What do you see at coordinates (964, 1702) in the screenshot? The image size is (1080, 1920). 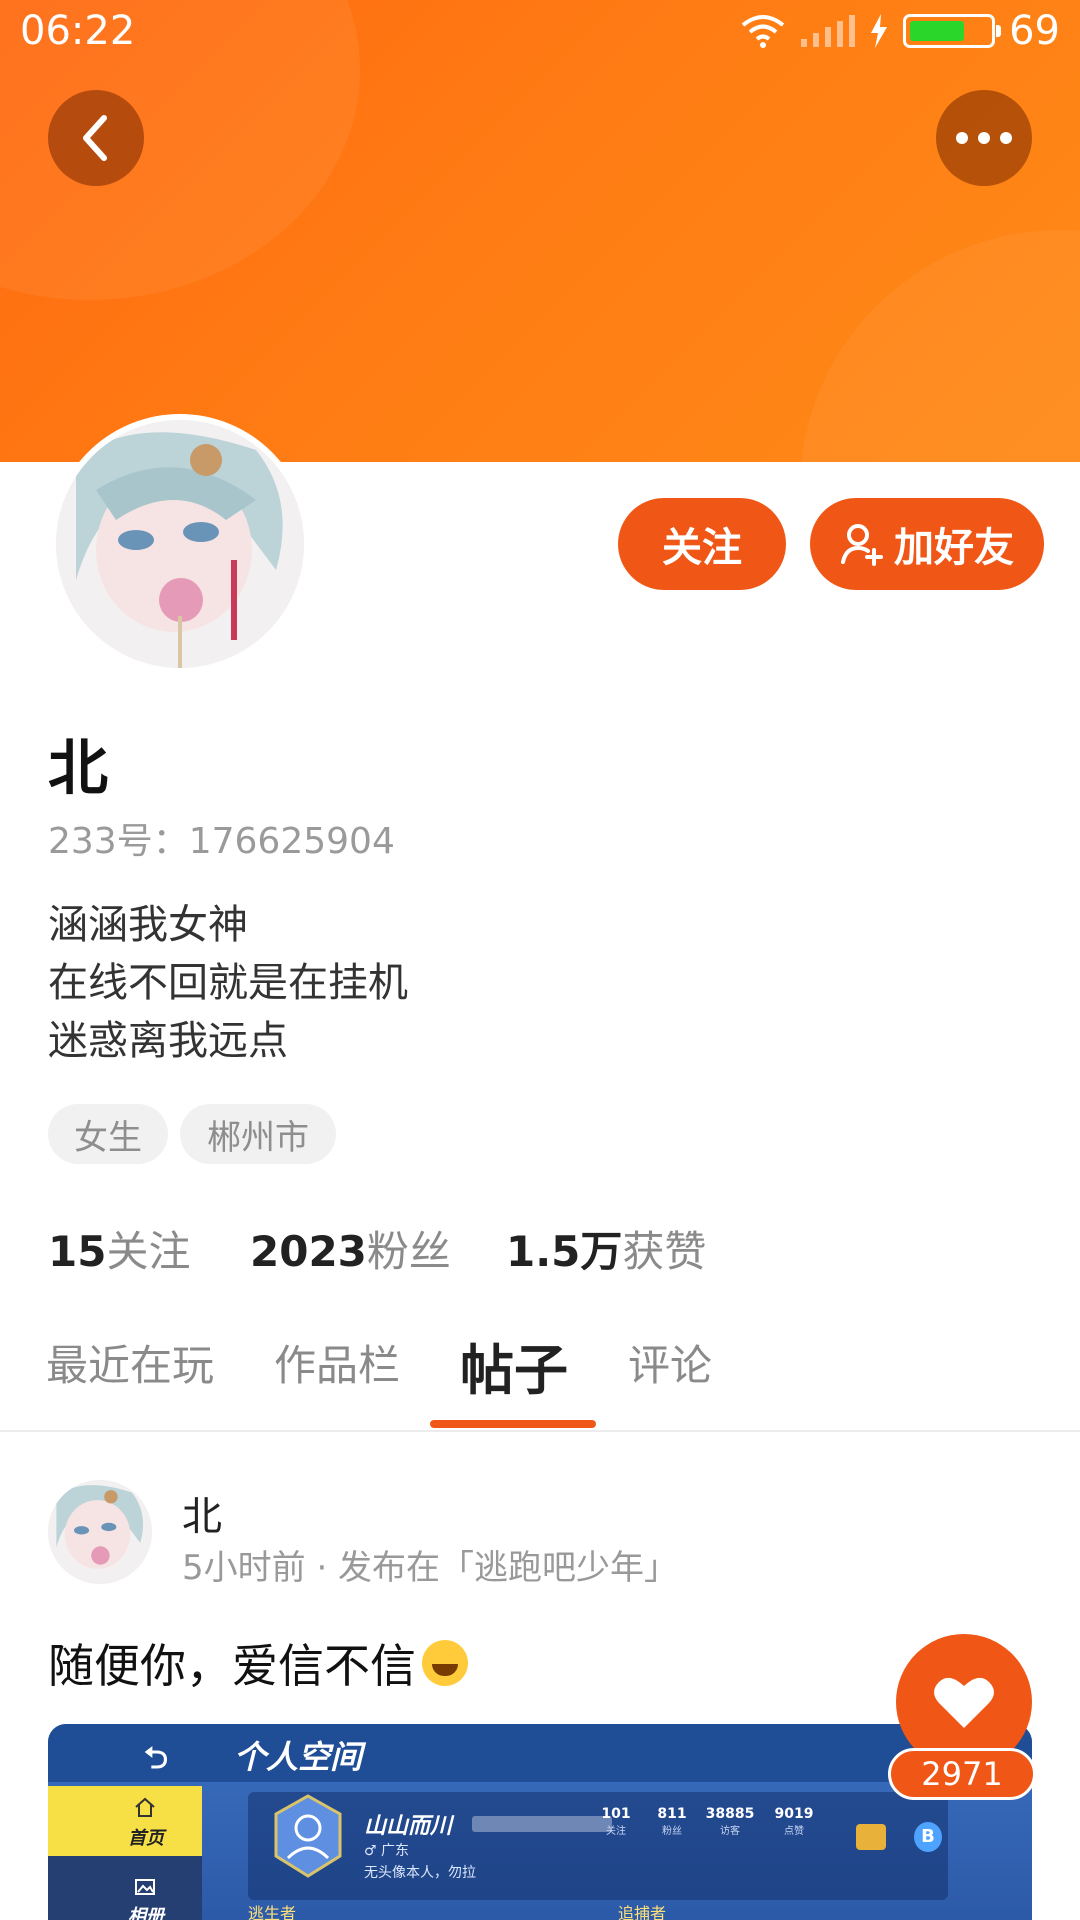 I see `heart-icon` at bounding box center [964, 1702].